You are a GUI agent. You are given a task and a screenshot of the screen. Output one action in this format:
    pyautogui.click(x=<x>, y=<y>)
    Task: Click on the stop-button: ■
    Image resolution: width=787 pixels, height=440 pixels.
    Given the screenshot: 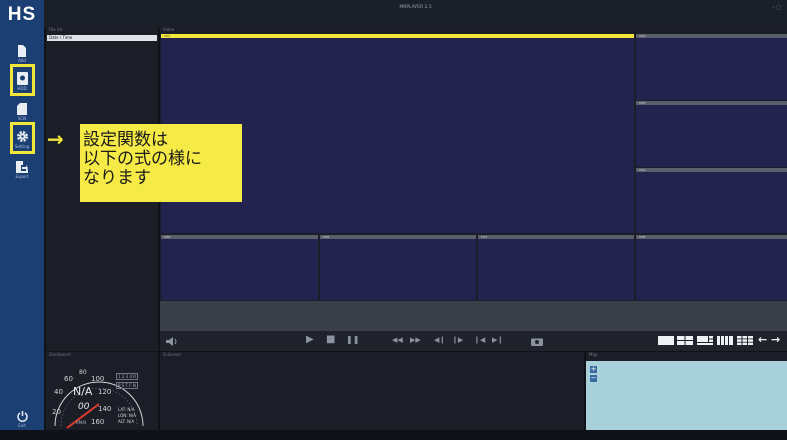 What is the action you would take?
    pyautogui.click(x=330, y=340)
    